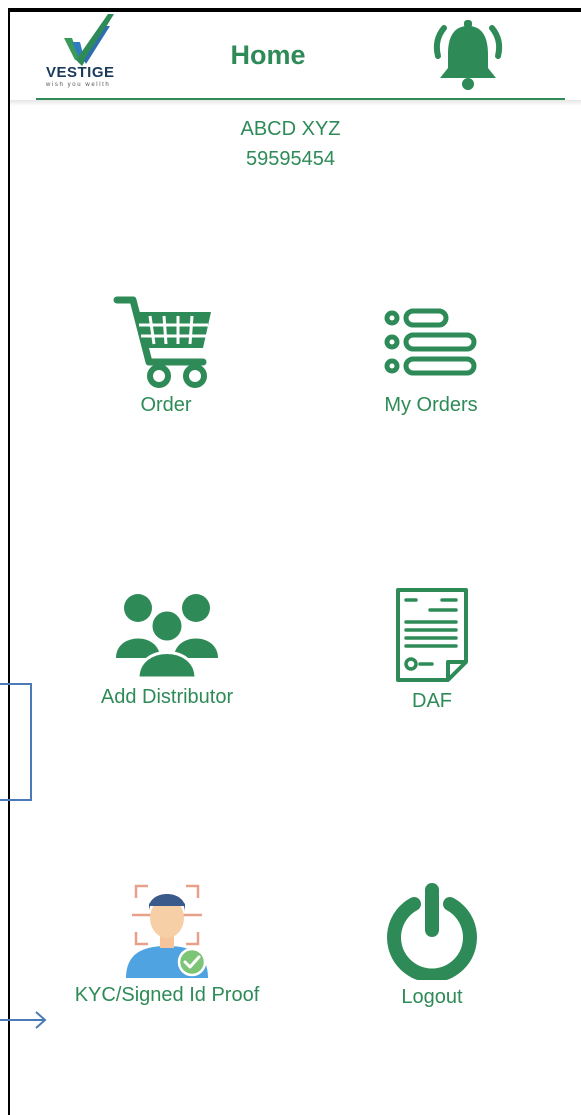 Image resolution: width=581 pixels, height=1115 pixels. What do you see at coordinates (432, 635) in the screenshot?
I see `document-icon` at bounding box center [432, 635].